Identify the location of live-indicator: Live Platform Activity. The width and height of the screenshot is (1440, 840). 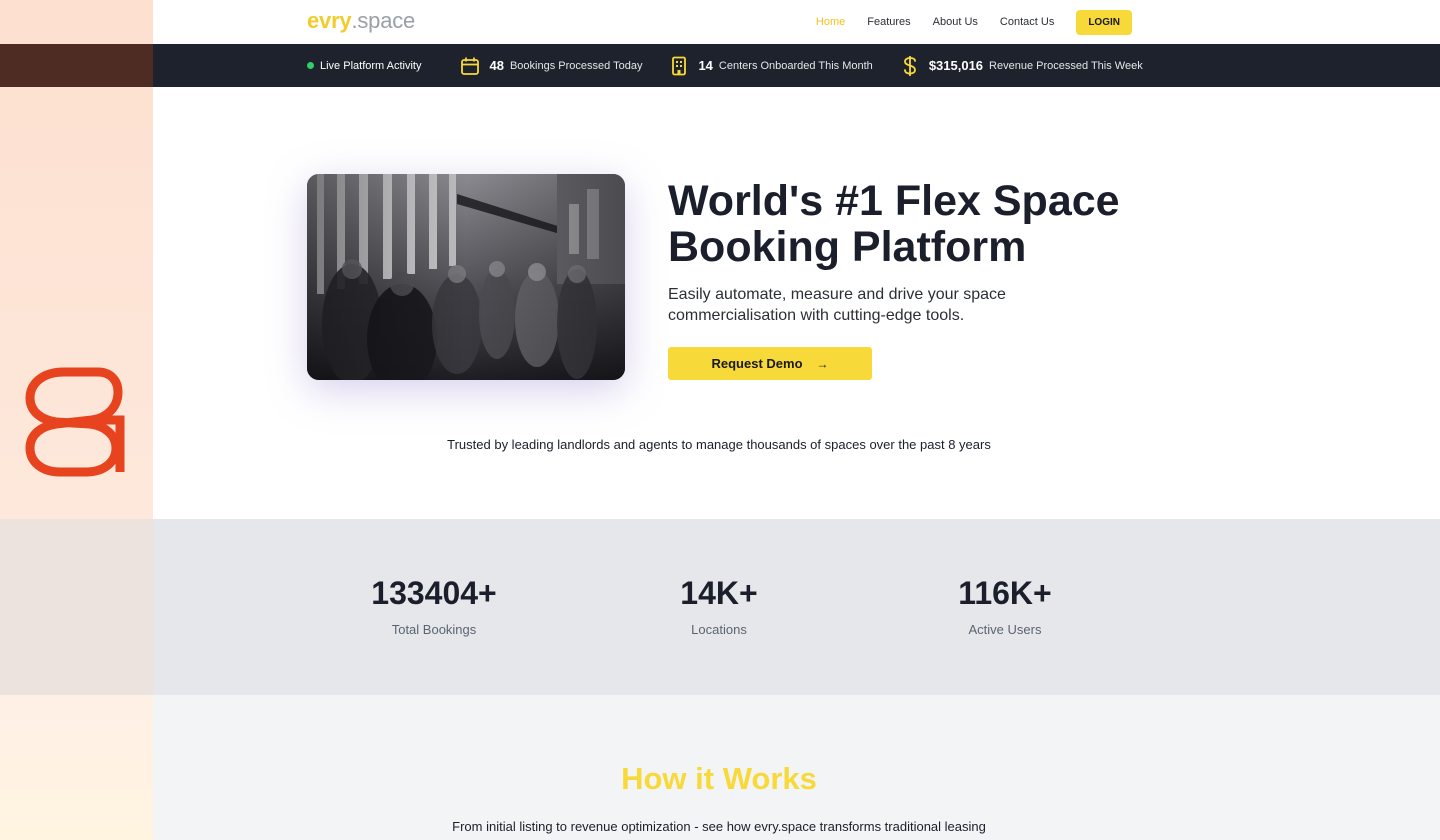
(364, 66).